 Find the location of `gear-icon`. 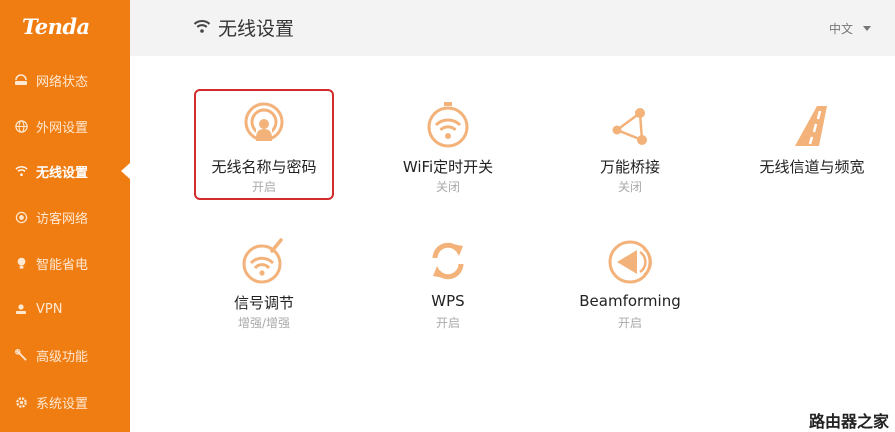

gear-icon is located at coordinates (21, 402).